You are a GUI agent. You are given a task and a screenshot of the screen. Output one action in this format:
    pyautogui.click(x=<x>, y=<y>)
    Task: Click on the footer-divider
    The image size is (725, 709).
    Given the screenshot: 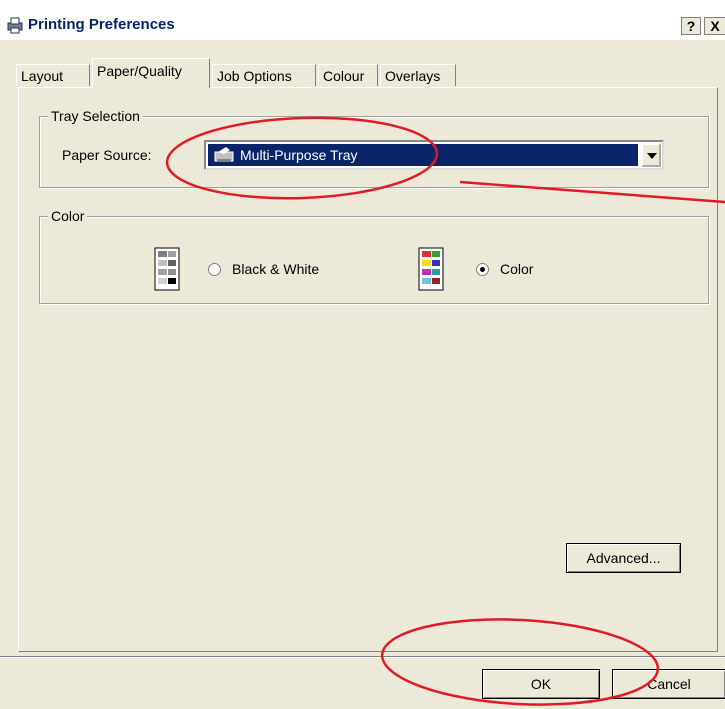 What is the action you would take?
    pyautogui.click(x=362, y=657)
    